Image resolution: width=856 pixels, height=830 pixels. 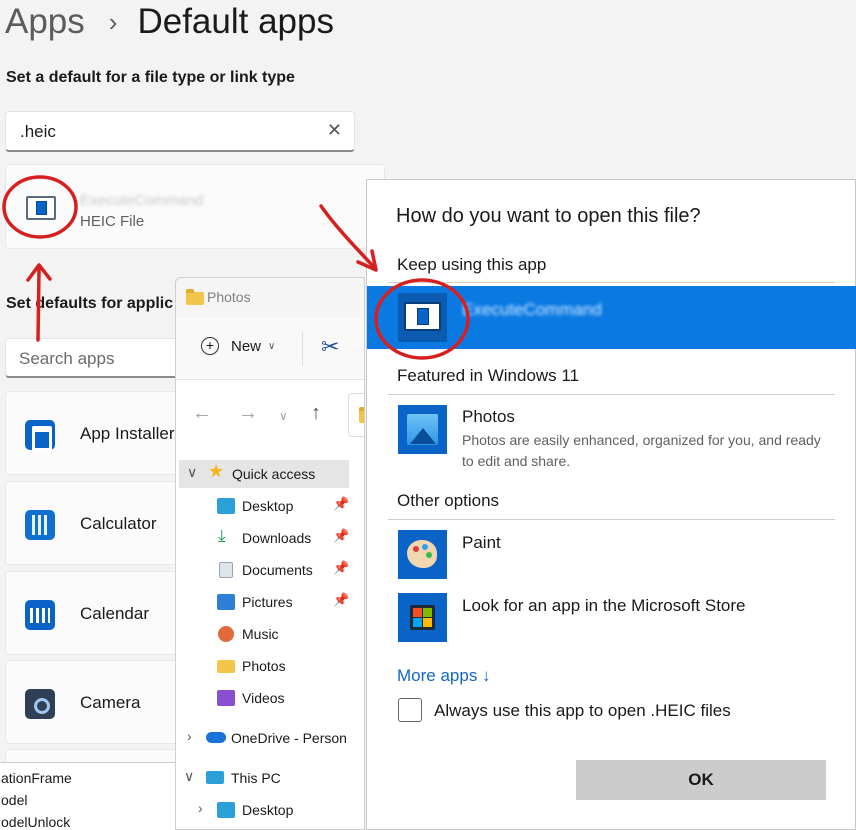 I want to click on tree-item-label: Photos, so click(x=264, y=666).